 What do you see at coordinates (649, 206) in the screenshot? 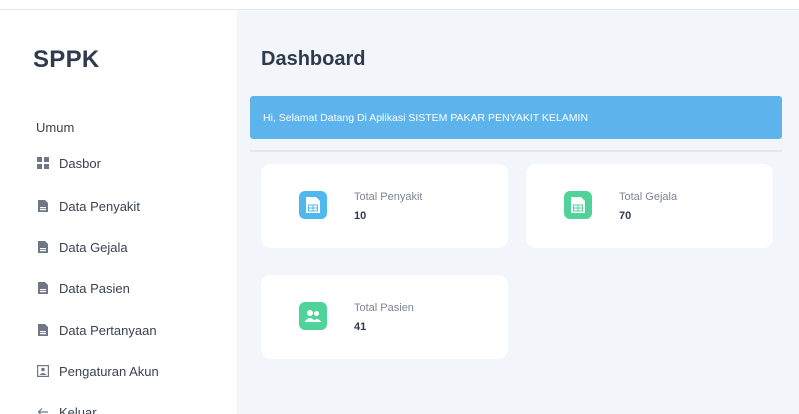
I see `card-total-gejala: Total Gejala 70` at bounding box center [649, 206].